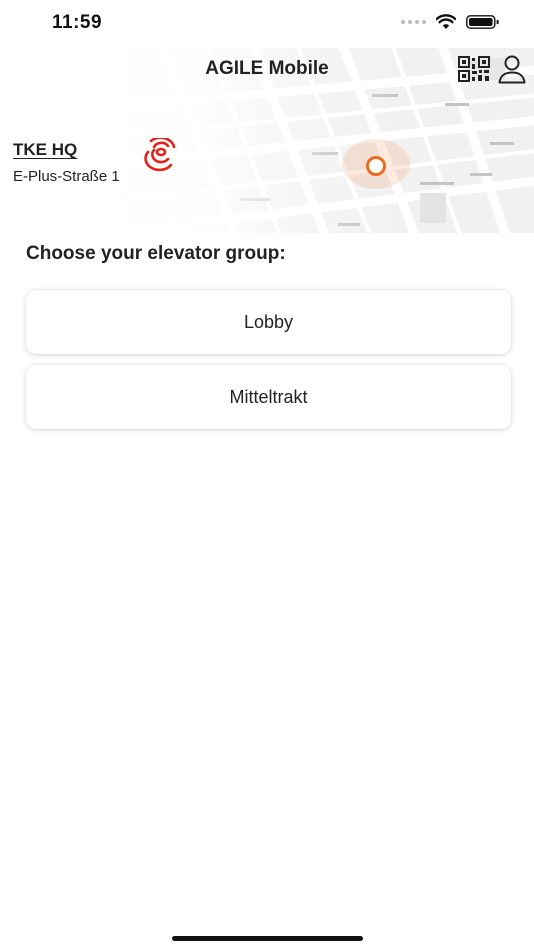  What do you see at coordinates (156, 253) in the screenshot?
I see `elevator-group-prompt: Choose your elevator group:` at bounding box center [156, 253].